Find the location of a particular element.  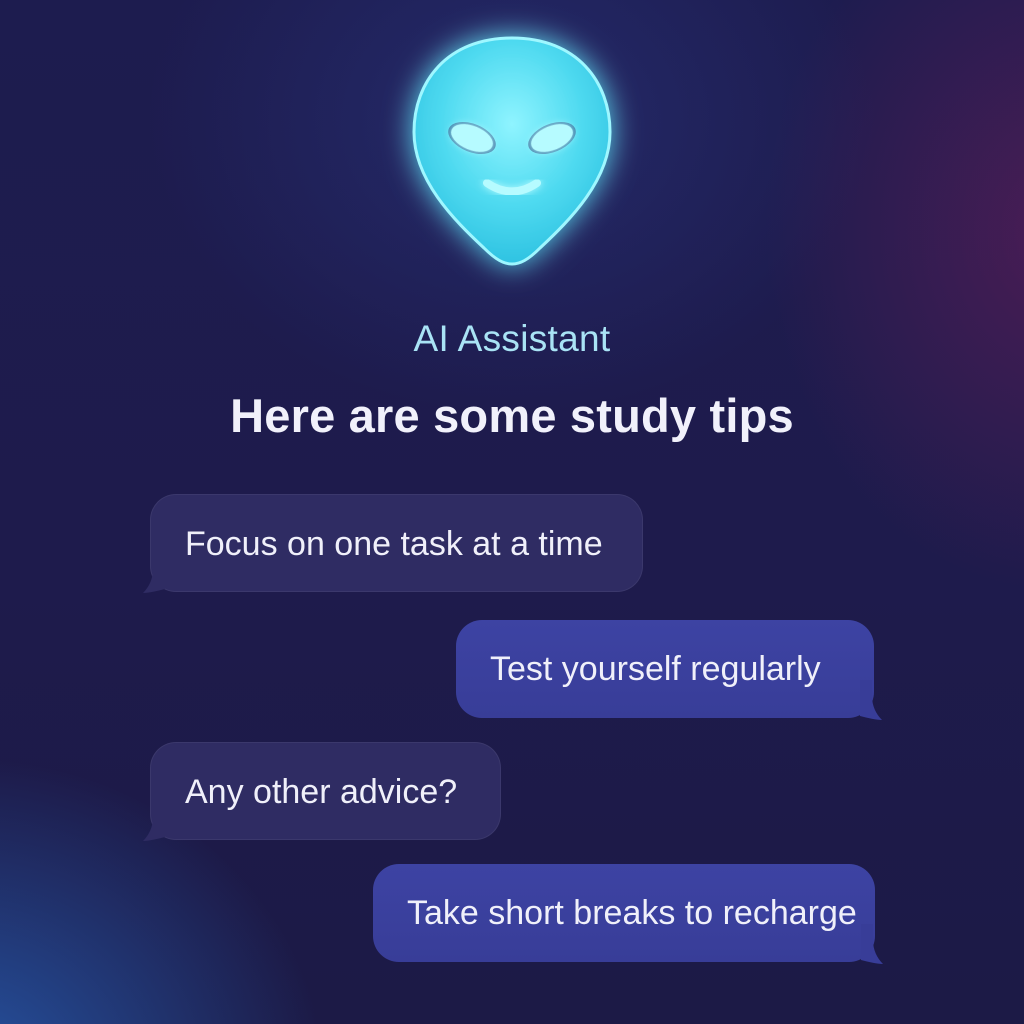

message-text: Any other advice? is located at coordinates (321, 792).